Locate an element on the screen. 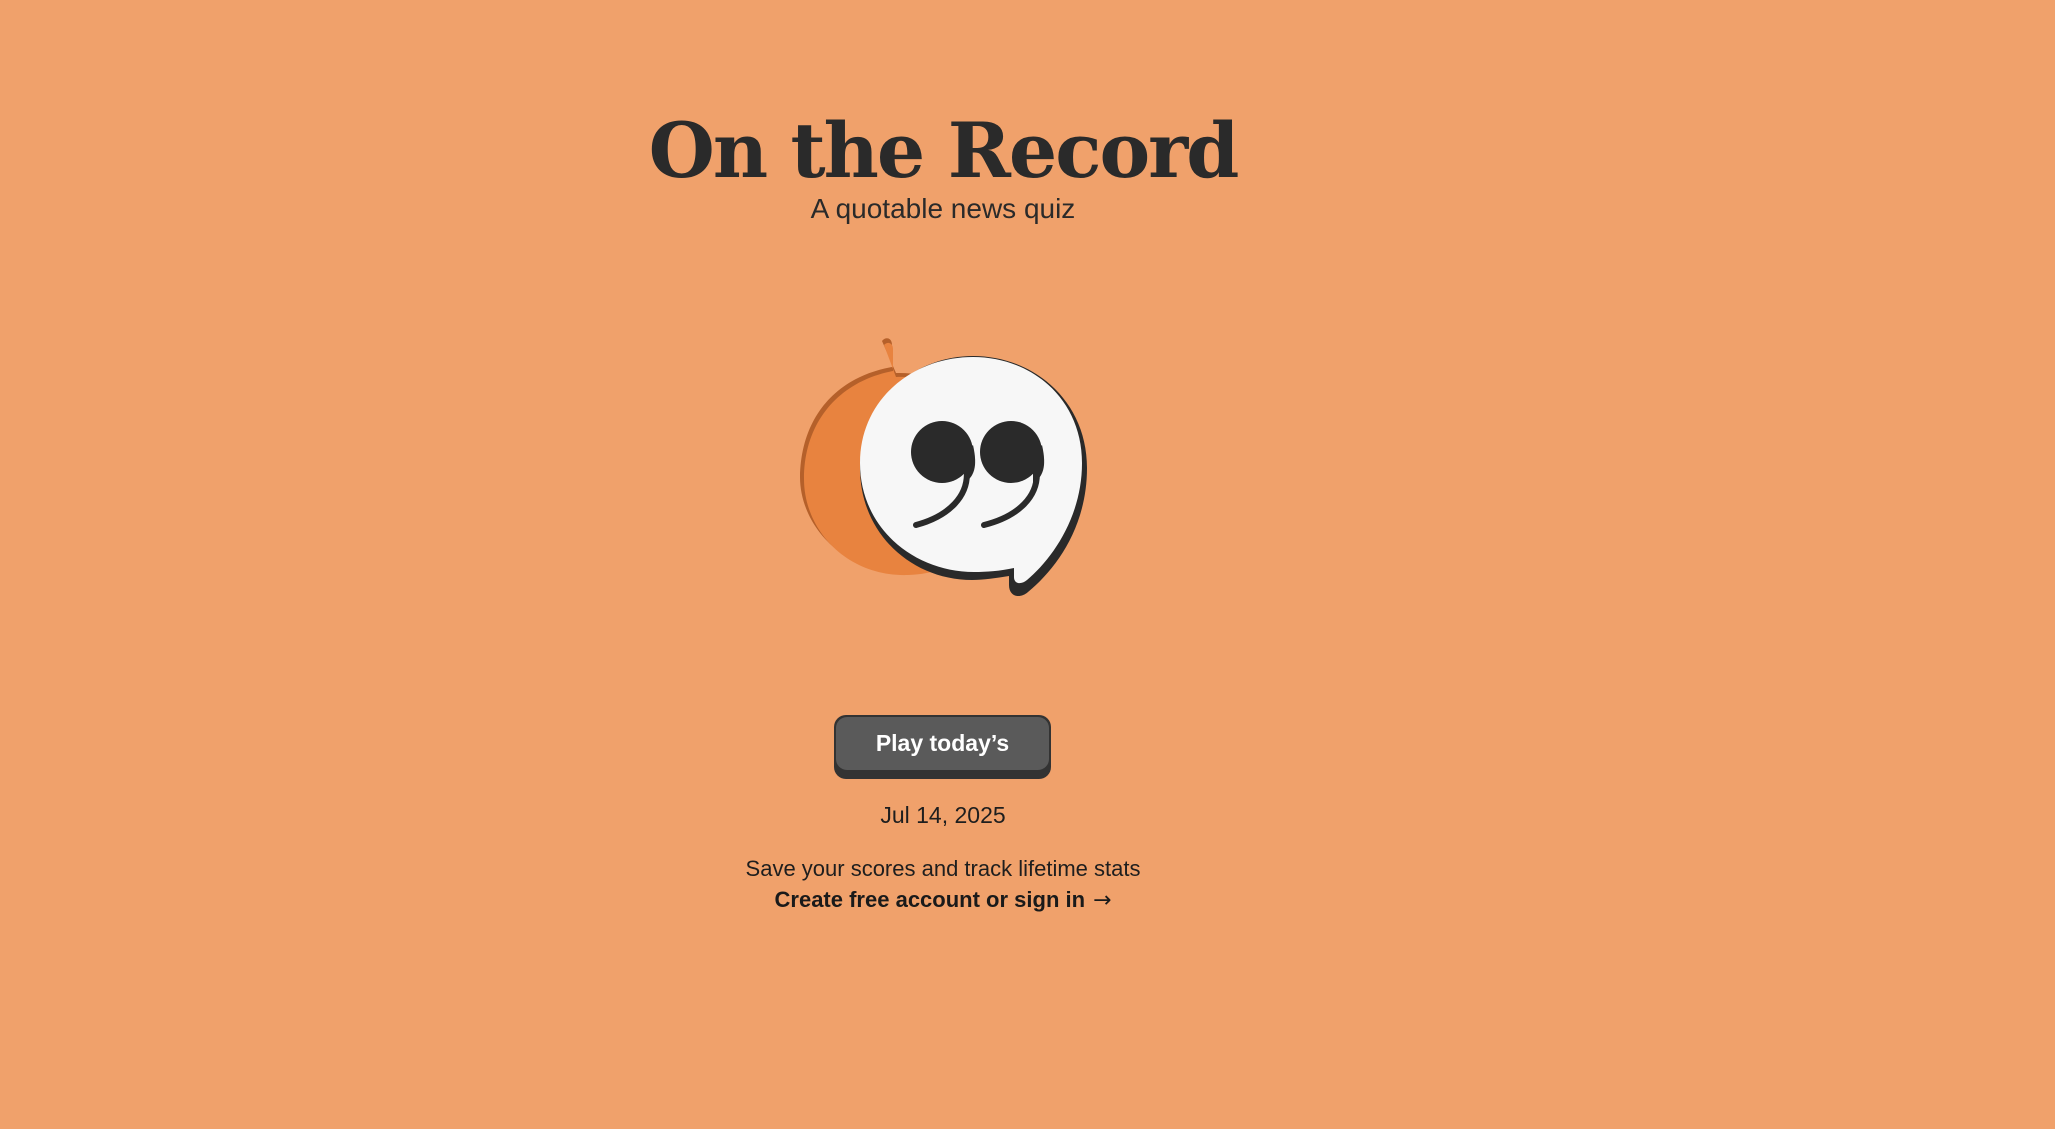  page-title: On the Record is located at coordinates (944, 150).